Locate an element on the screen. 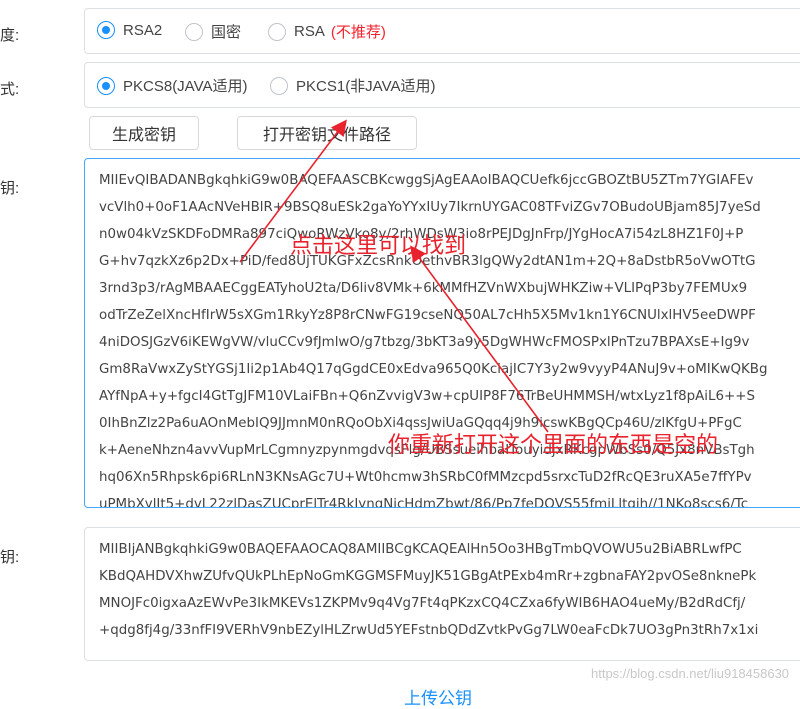  annotation-click-hint: 点击这里可以找到 is located at coordinates (378, 246).